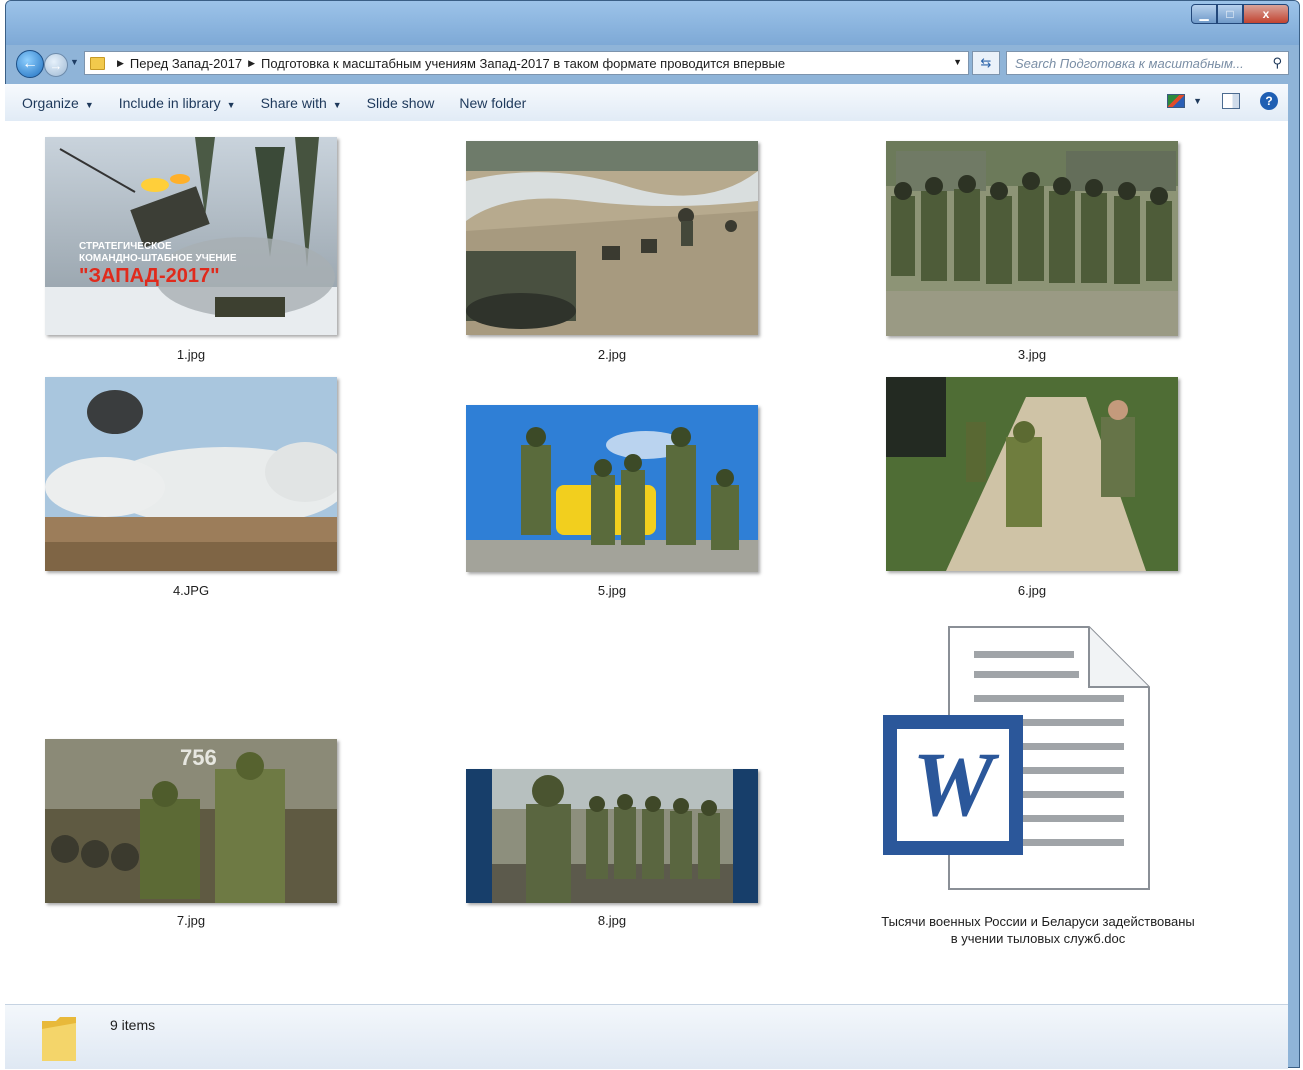  Describe the element at coordinates (1032, 354) in the screenshot. I see `file-name: 3.jpg` at that location.